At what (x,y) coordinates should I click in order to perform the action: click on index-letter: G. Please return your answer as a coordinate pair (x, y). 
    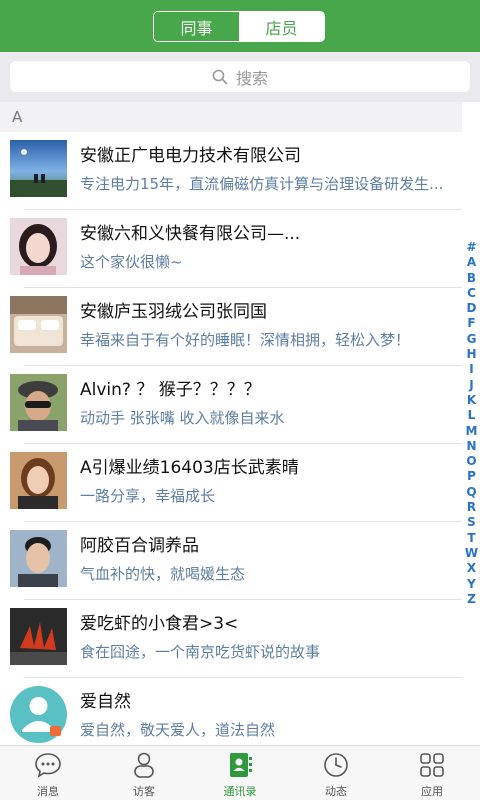
    Looking at the image, I should click on (472, 339).